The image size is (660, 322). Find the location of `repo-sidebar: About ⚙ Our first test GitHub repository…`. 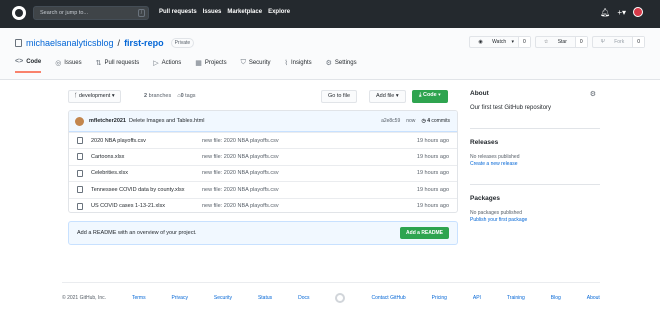

repo-sidebar: About ⚙ Our first test GitHub repository… is located at coordinates (535, 156).